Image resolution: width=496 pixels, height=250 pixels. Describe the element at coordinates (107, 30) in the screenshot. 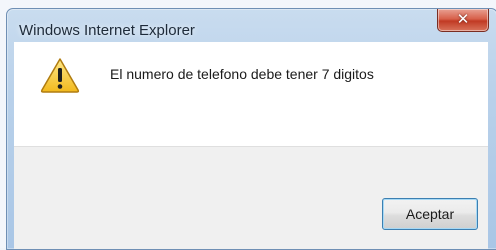

I see `window-title: Windows Internet Explorer` at that location.